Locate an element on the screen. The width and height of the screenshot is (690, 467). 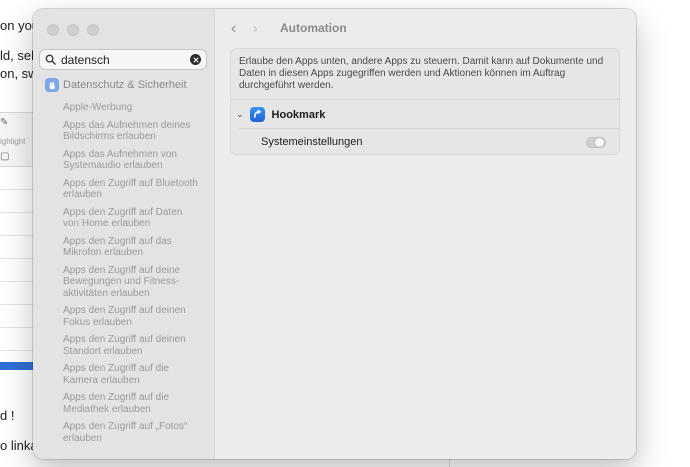
toggle-knob is located at coordinates (599, 142).